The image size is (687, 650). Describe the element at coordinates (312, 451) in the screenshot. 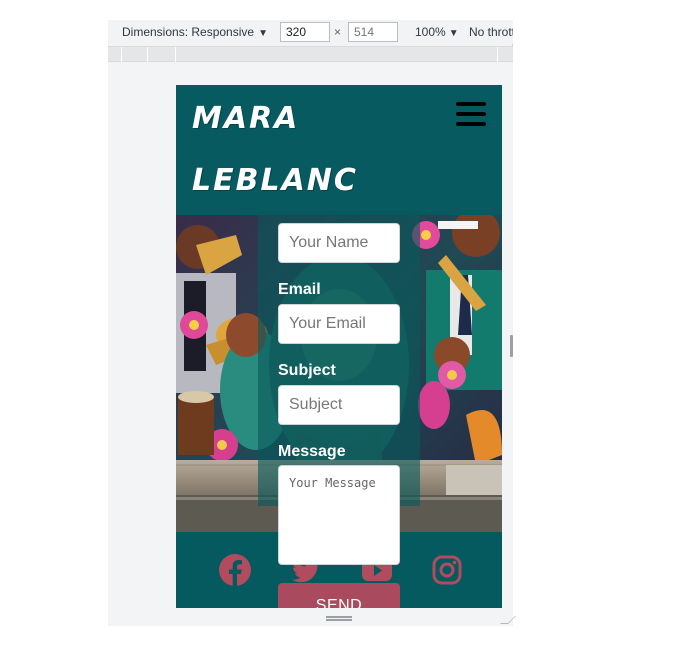

I see `message-label: Message` at that location.